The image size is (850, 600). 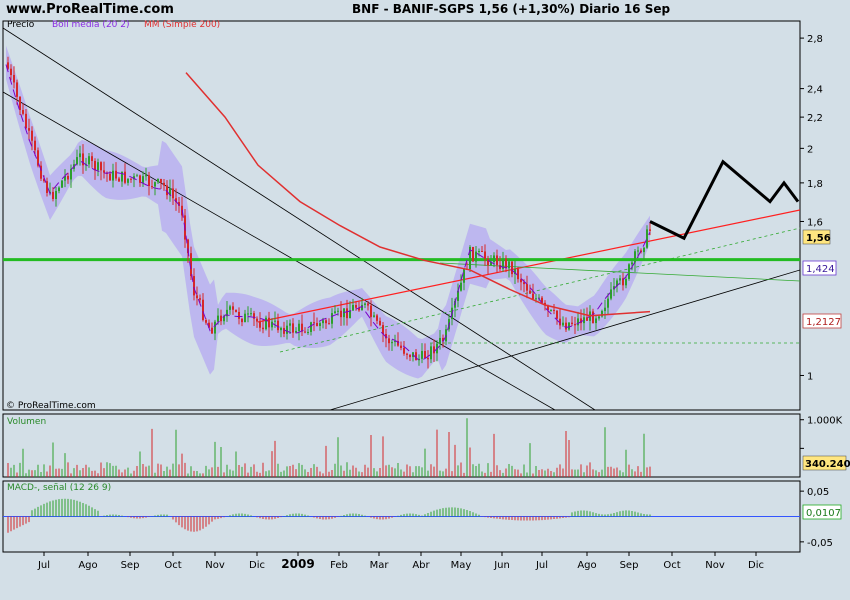 What do you see at coordinates (818, 238) in the screenshot?
I see `last-price-label: 1,56` at bounding box center [818, 238].